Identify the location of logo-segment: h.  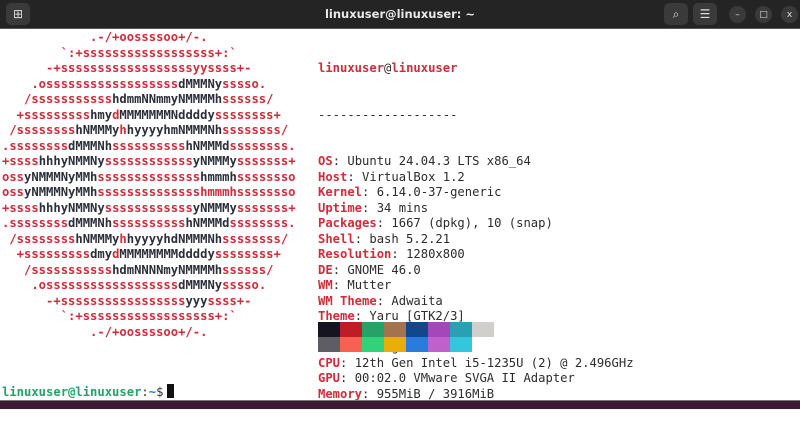
(123, 130).